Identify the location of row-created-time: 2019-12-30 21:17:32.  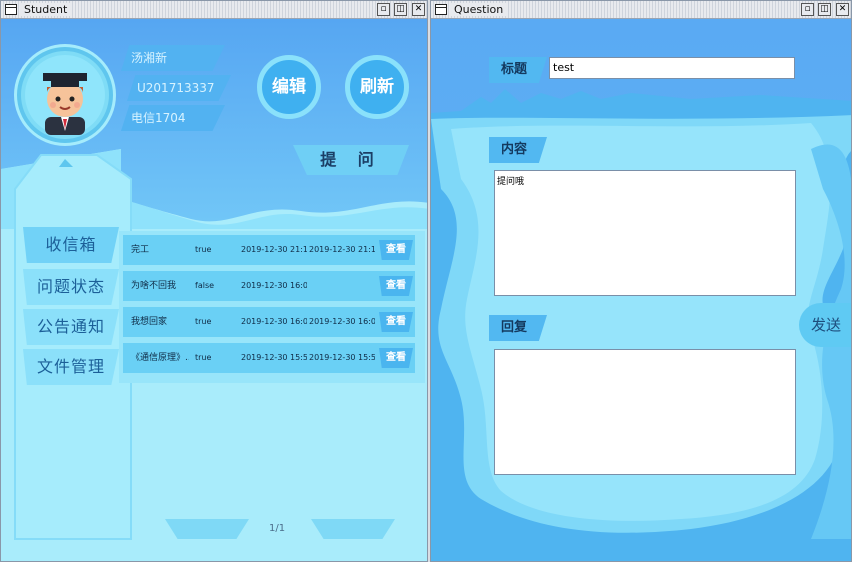
(274, 249).